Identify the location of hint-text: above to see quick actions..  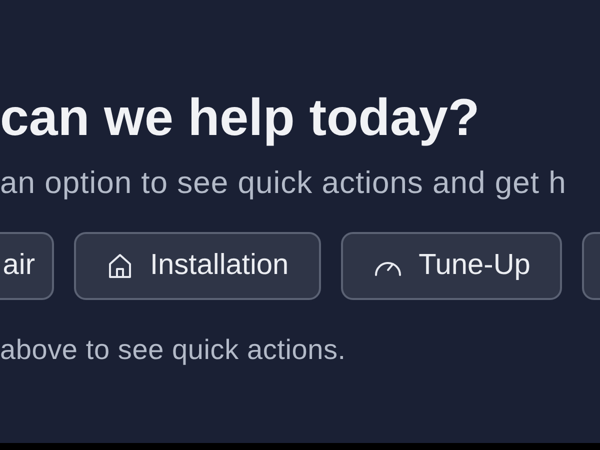
(173, 350).